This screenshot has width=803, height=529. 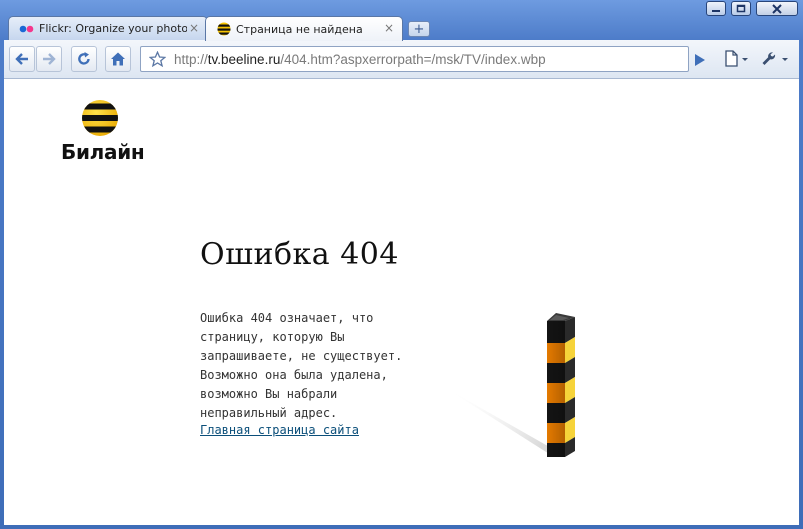 I want to click on message-line: Ошибка 404 означает, что, so click(x=287, y=318).